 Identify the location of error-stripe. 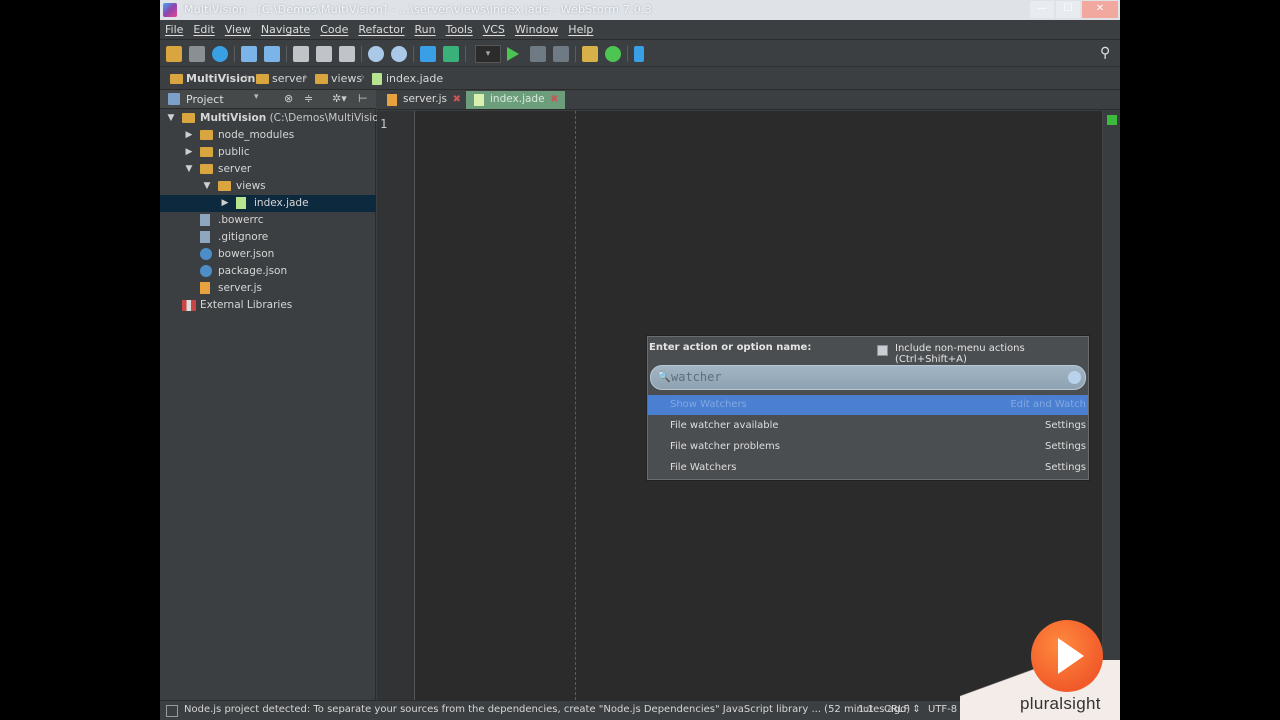
(1111, 405).